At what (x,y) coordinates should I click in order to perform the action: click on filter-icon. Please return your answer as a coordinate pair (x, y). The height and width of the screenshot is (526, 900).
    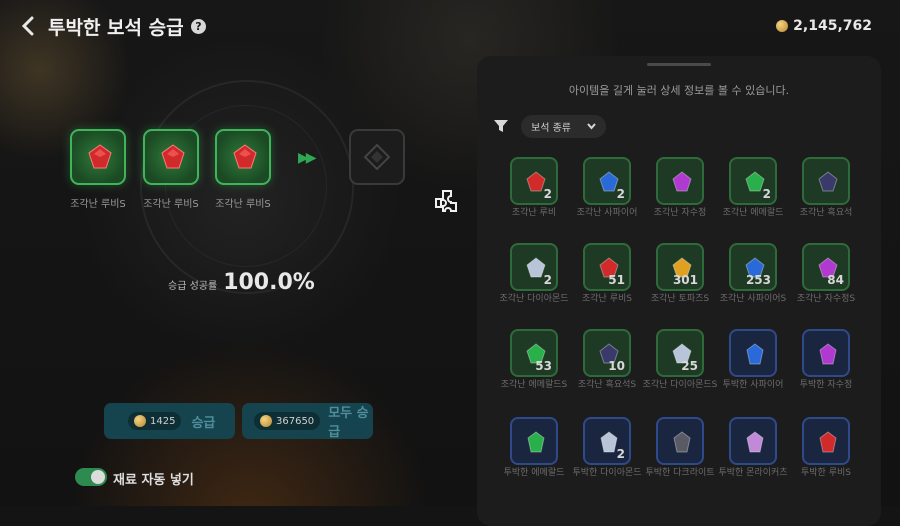
    Looking at the image, I should click on (501, 126).